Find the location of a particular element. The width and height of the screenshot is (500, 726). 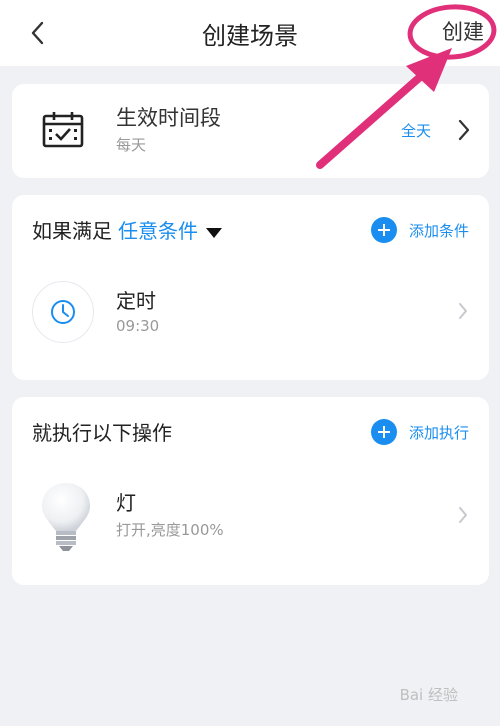

action-item-subtitle: 打开,亮度100% is located at coordinates (170, 530).